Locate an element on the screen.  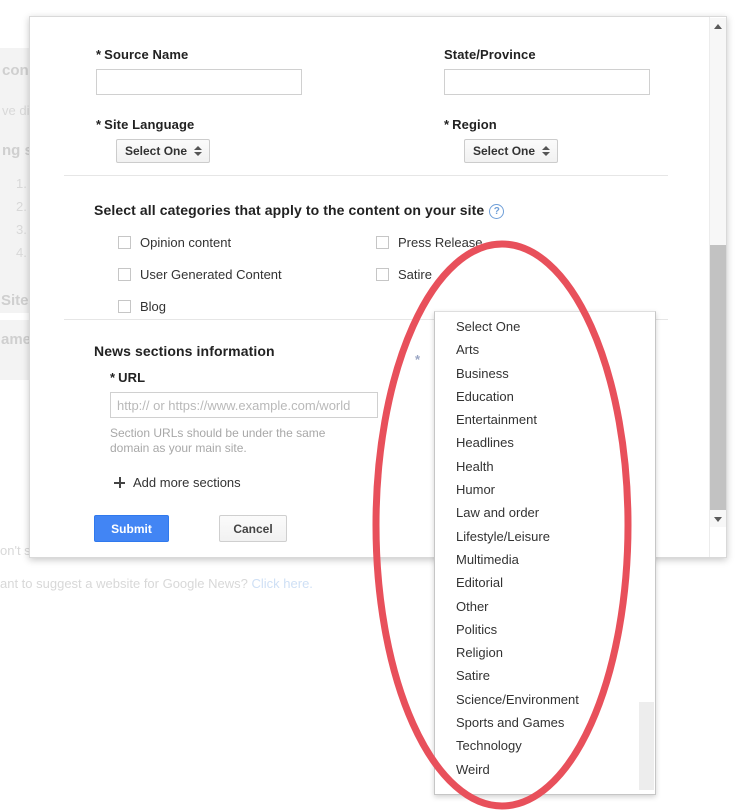
site-language-select: Select One is located at coordinates (163, 151).